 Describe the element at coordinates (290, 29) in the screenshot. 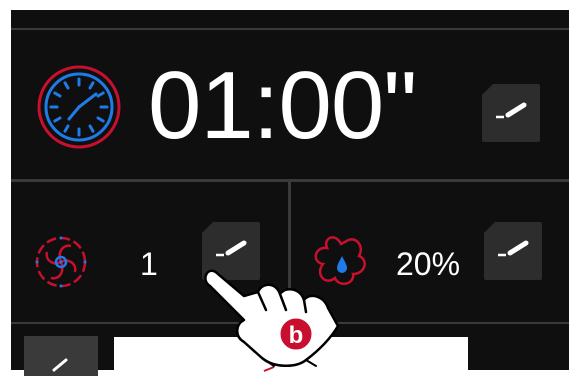

I see `top-divider` at that location.